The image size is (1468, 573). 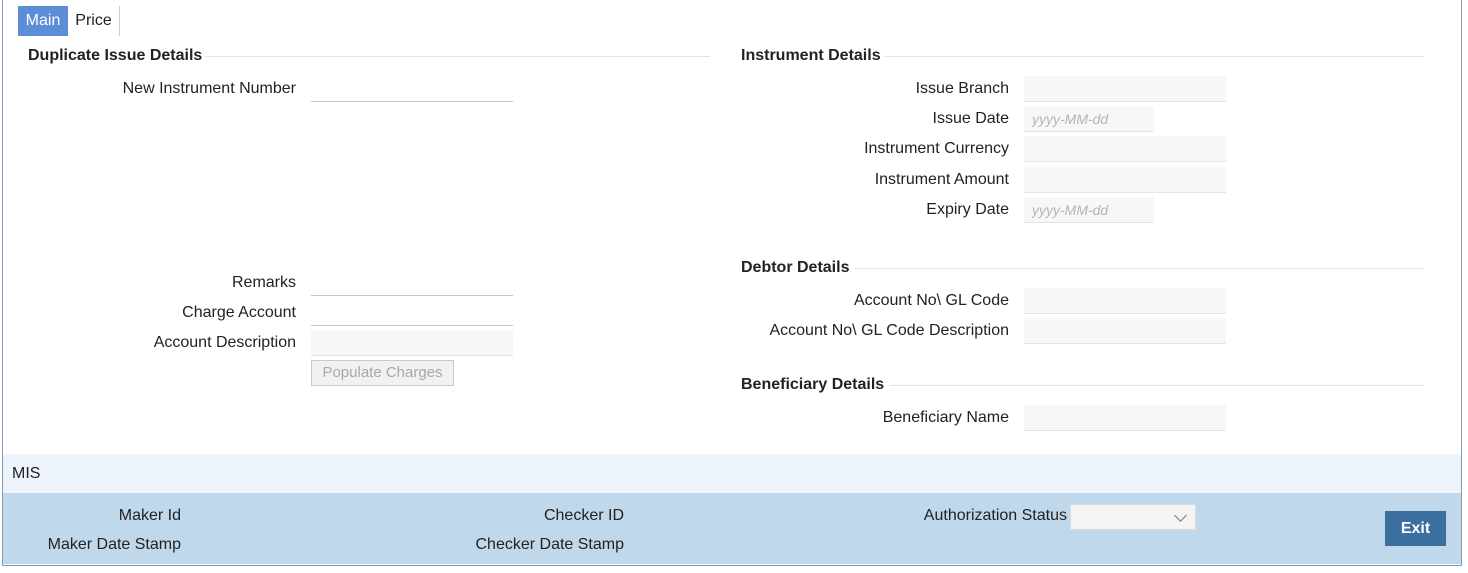 What do you see at coordinates (43, 21) in the screenshot?
I see `tab-main: Main` at bounding box center [43, 21].